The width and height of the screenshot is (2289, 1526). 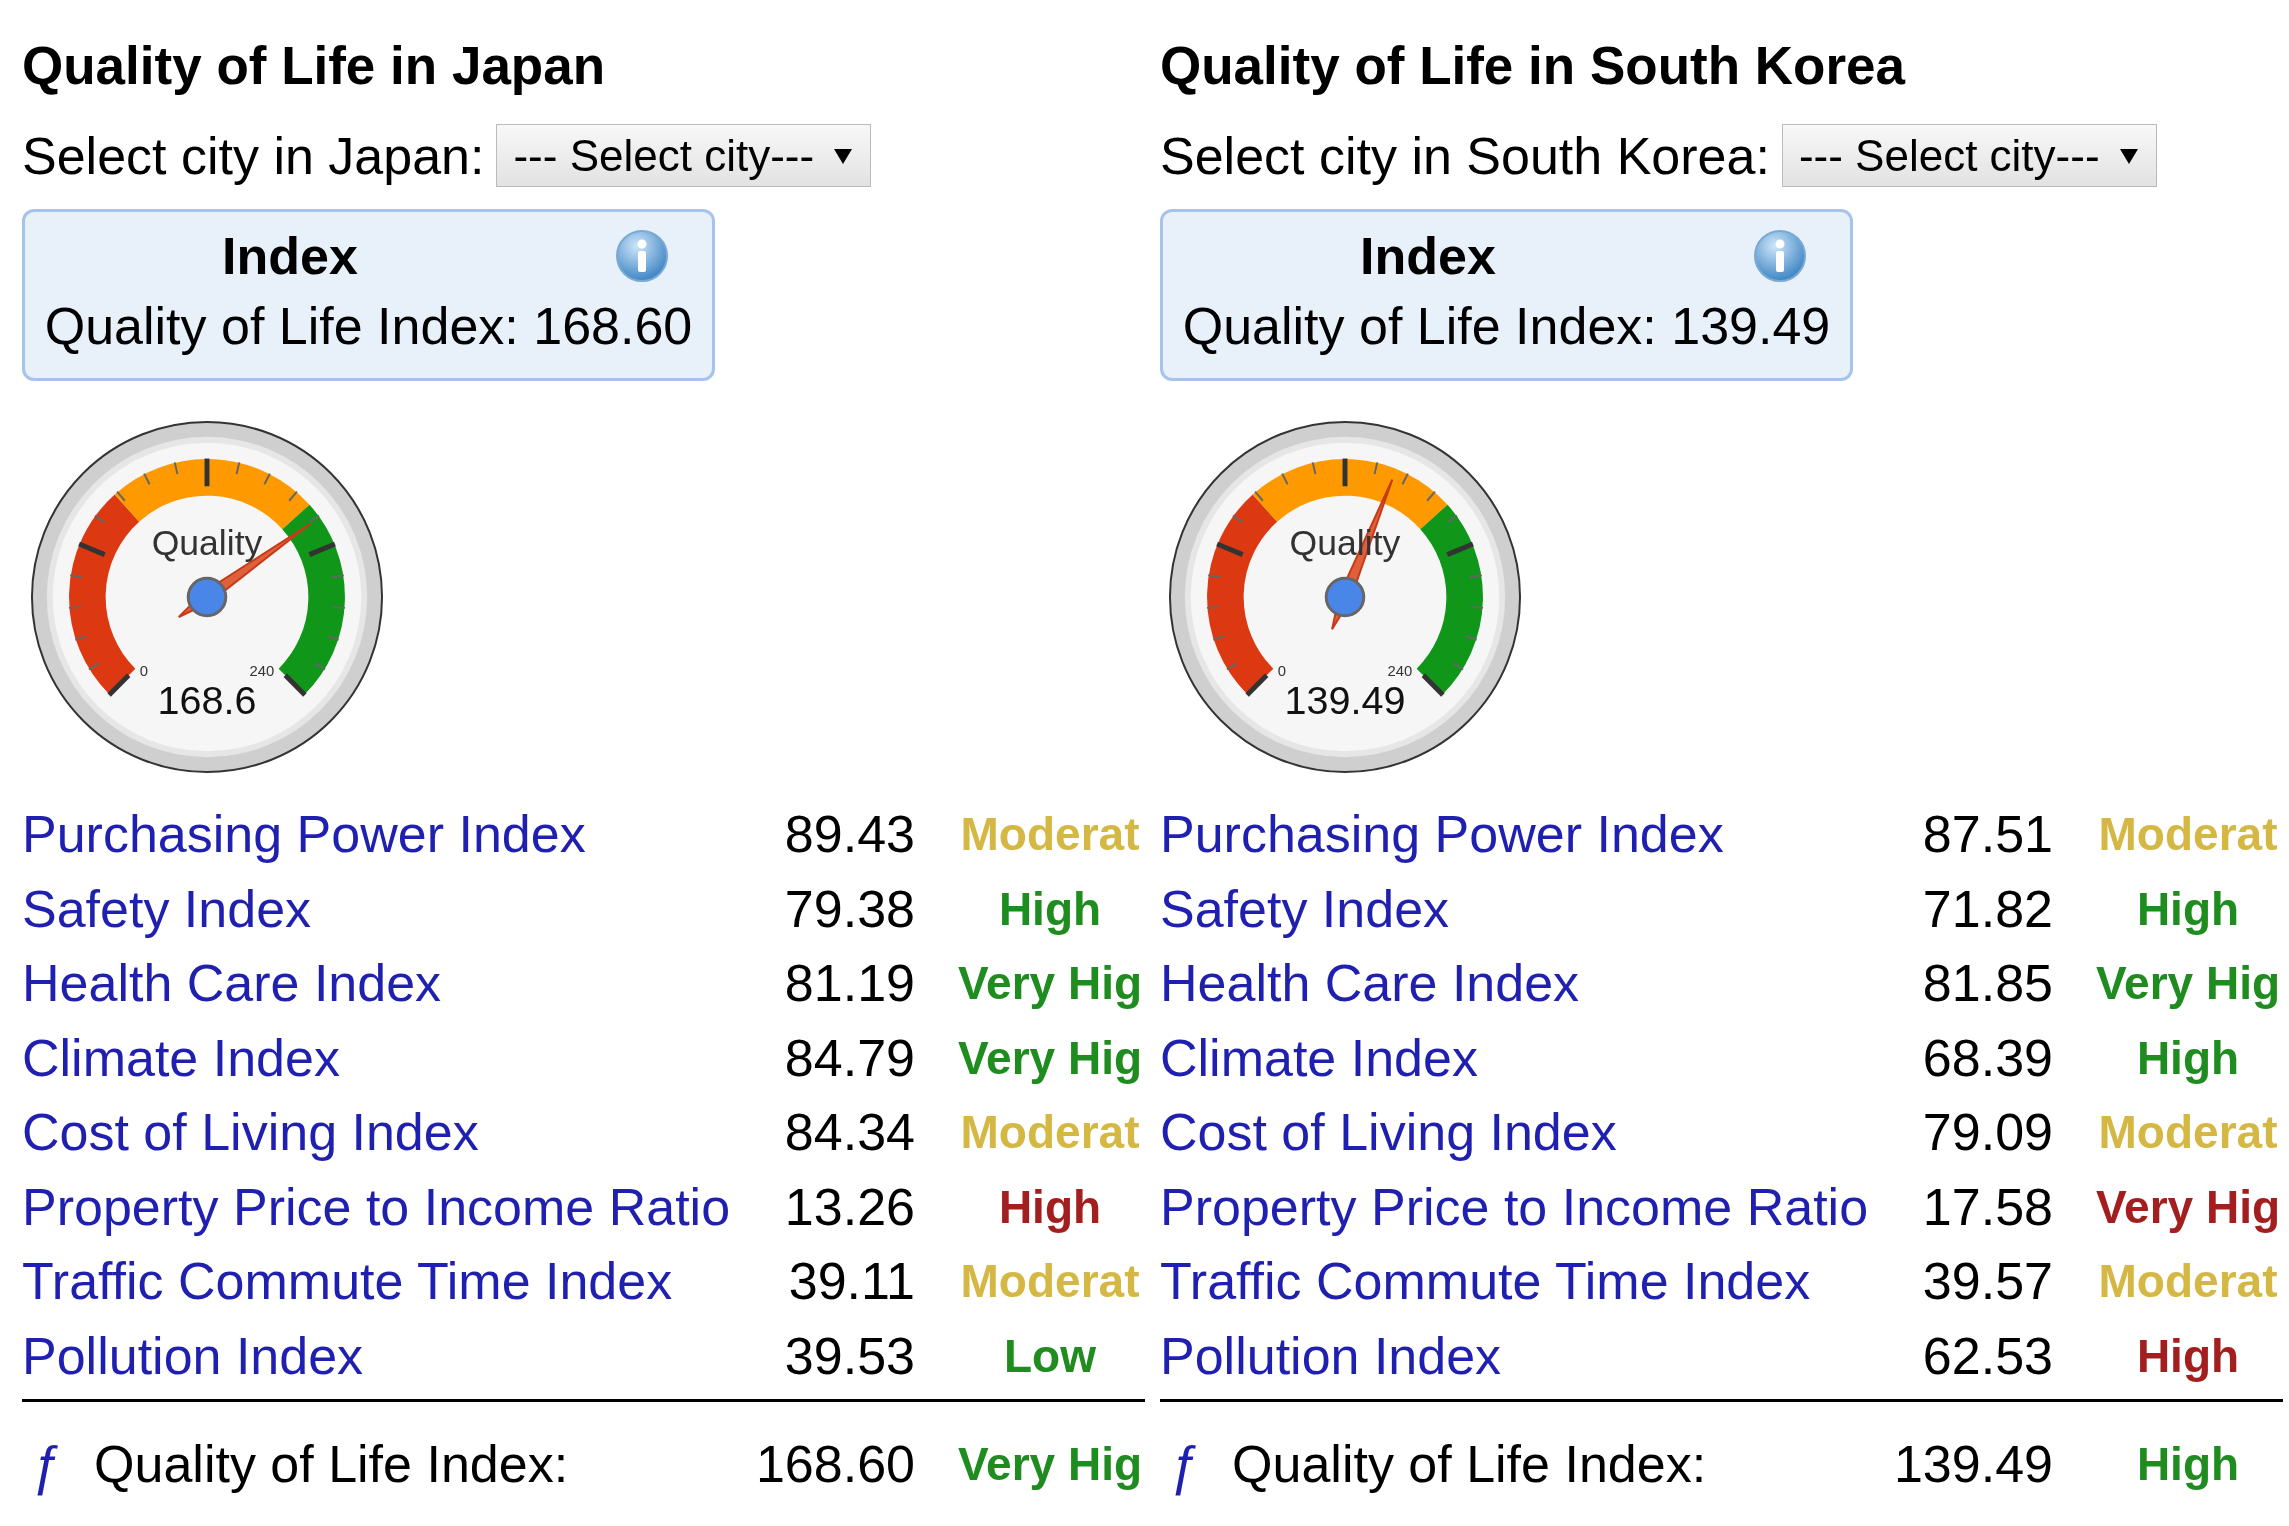 I want to click on select-label: Select city in South Korea:, so click(x=1465, y=155).